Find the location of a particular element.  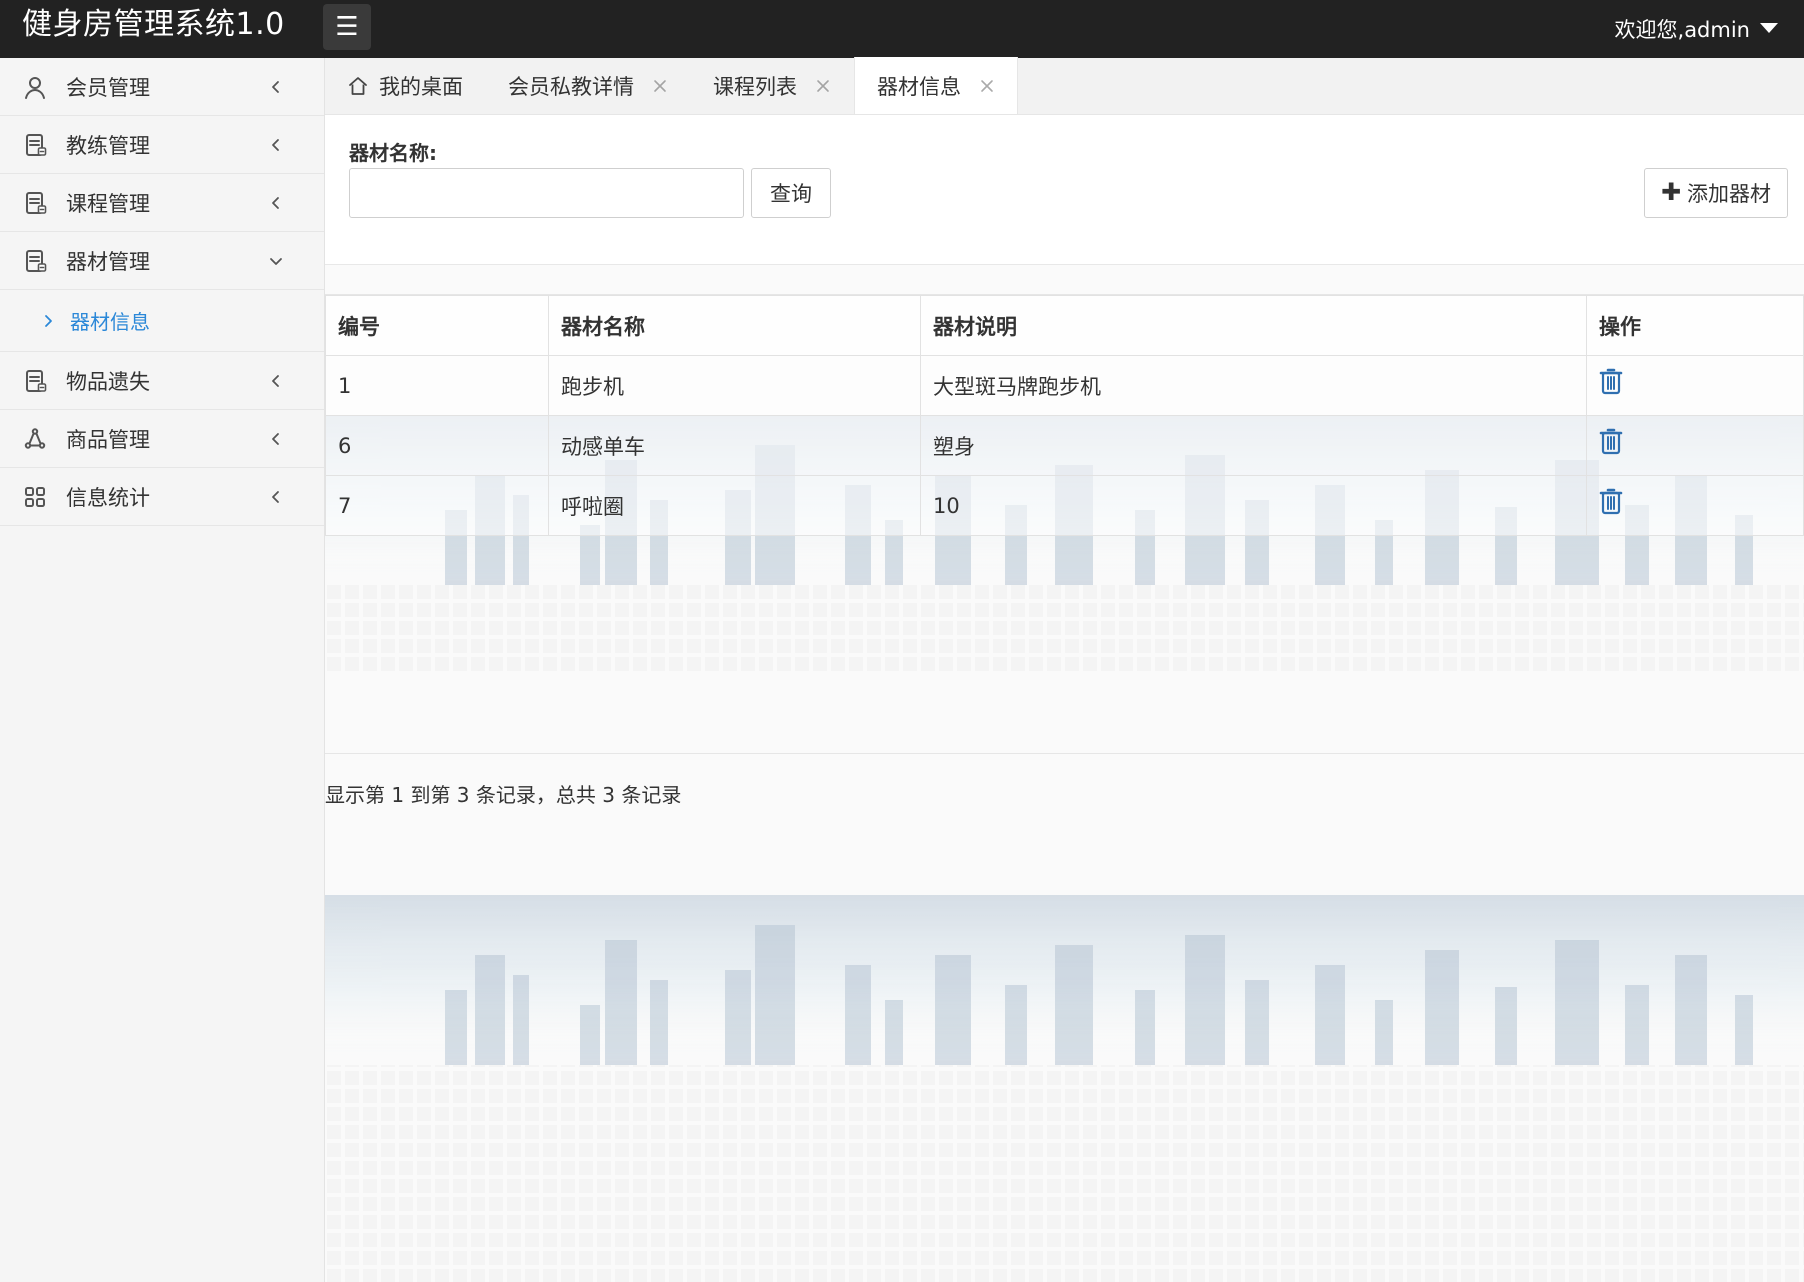

tab-bar: 我的桌面 会员私教详情 课程列表 器材信息 is located at coordinates (1064, 86).